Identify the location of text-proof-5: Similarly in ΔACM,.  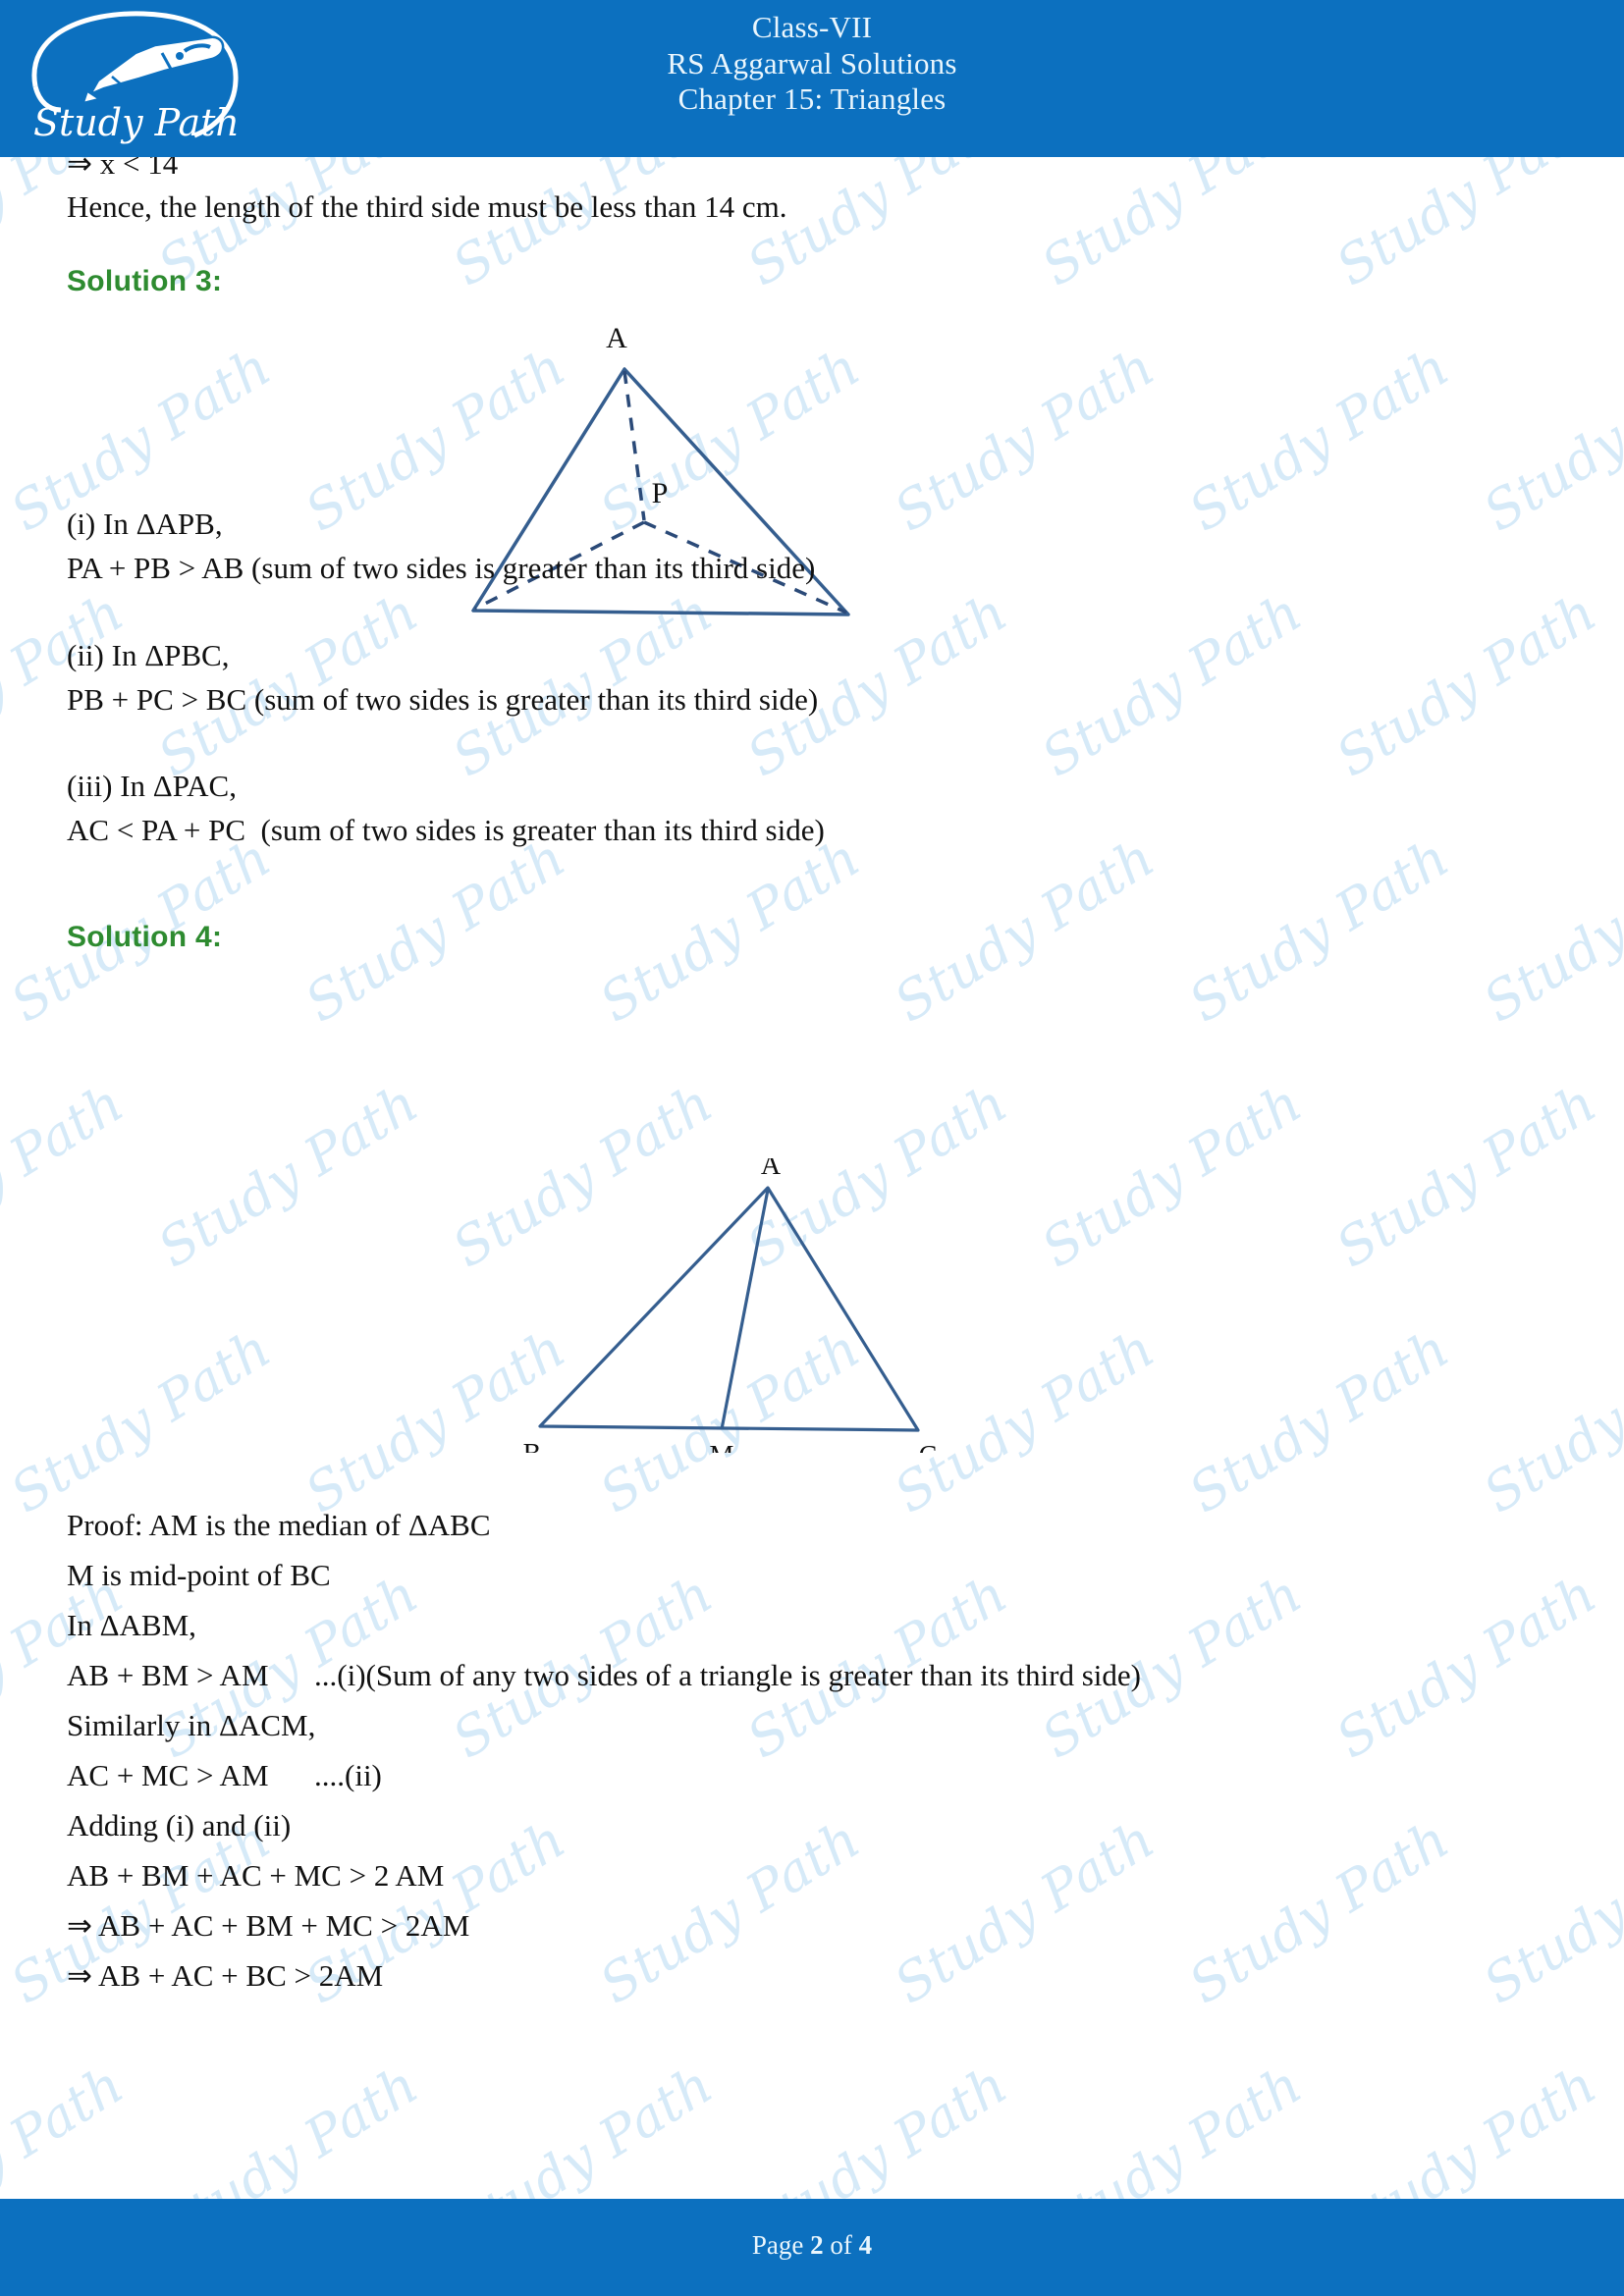
(191, 1725).